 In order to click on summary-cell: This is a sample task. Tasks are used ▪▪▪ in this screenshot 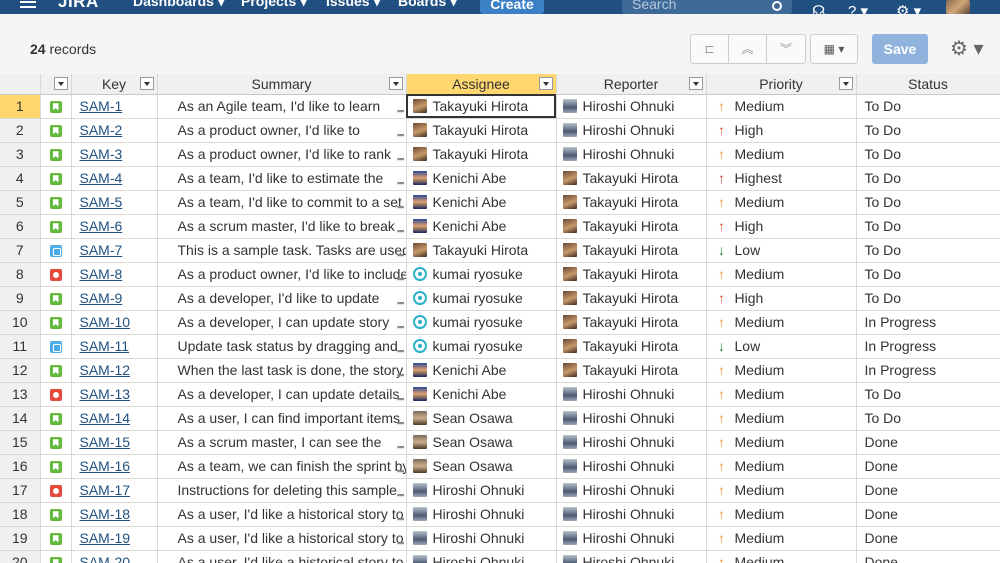, I will do `click(282, 250)`.